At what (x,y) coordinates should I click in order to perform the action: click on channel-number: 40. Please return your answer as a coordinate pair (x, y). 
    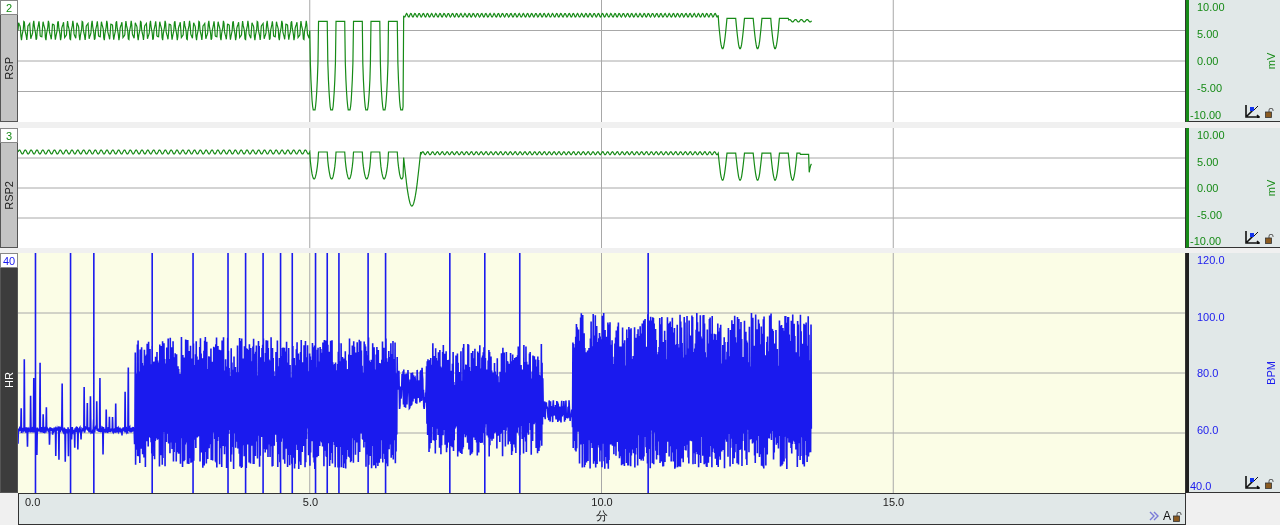
    Looking at the image, I should click on (9, 260).